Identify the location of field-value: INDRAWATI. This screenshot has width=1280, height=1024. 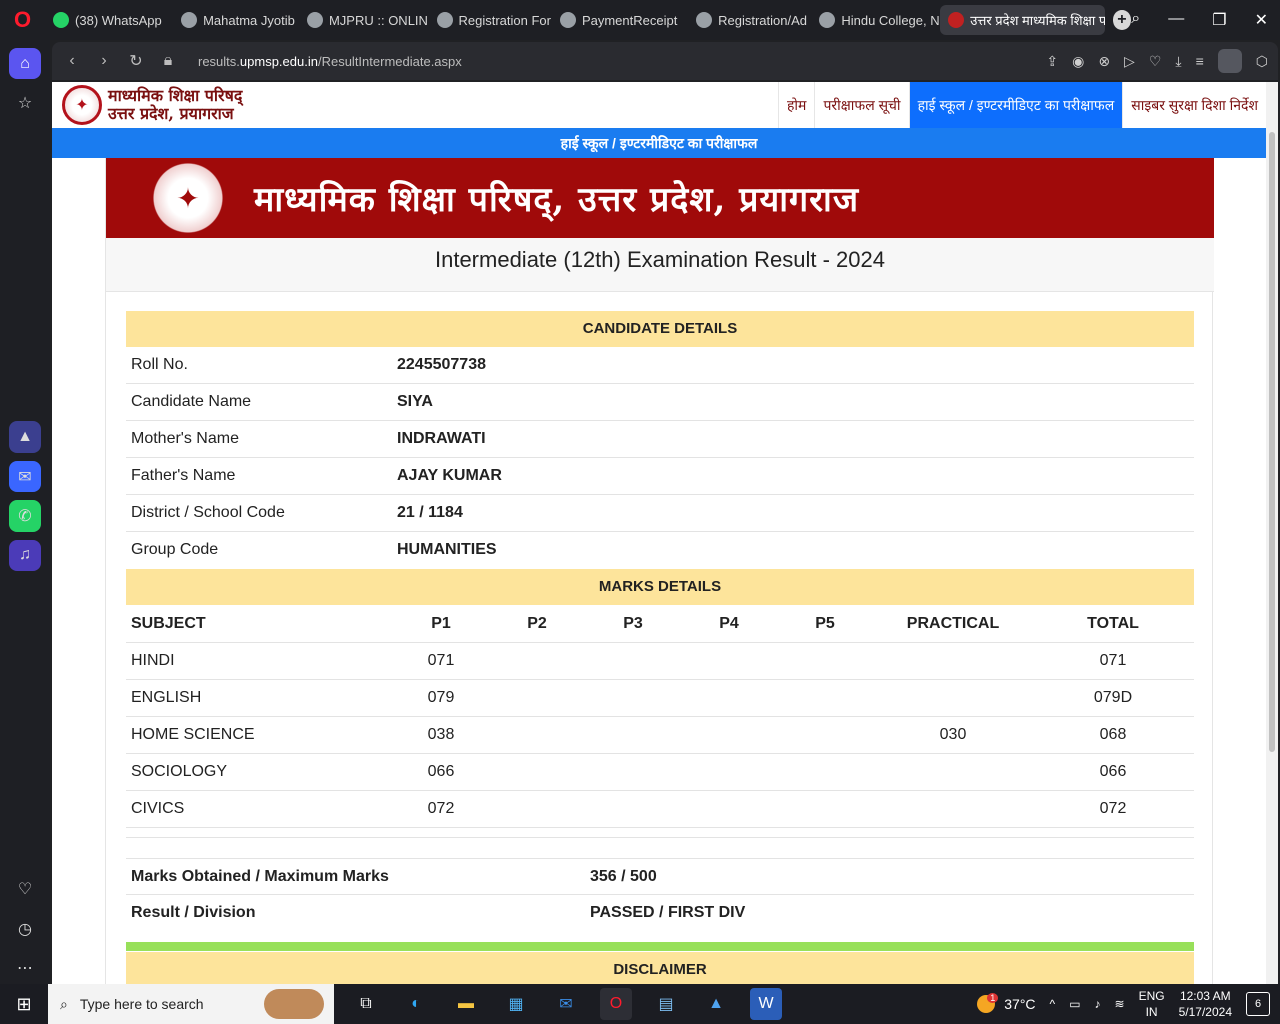
(441, 438).